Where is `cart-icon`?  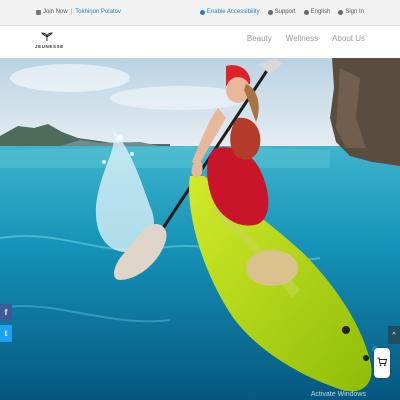 cart-icon is located at coordinates (382, 363).